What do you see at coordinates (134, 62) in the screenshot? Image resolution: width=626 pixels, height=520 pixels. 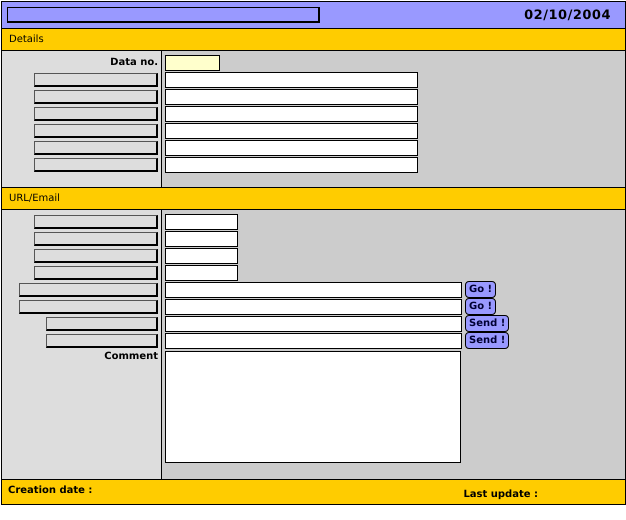 I see `field-label: Data no.` at bounding box center [134, 62].